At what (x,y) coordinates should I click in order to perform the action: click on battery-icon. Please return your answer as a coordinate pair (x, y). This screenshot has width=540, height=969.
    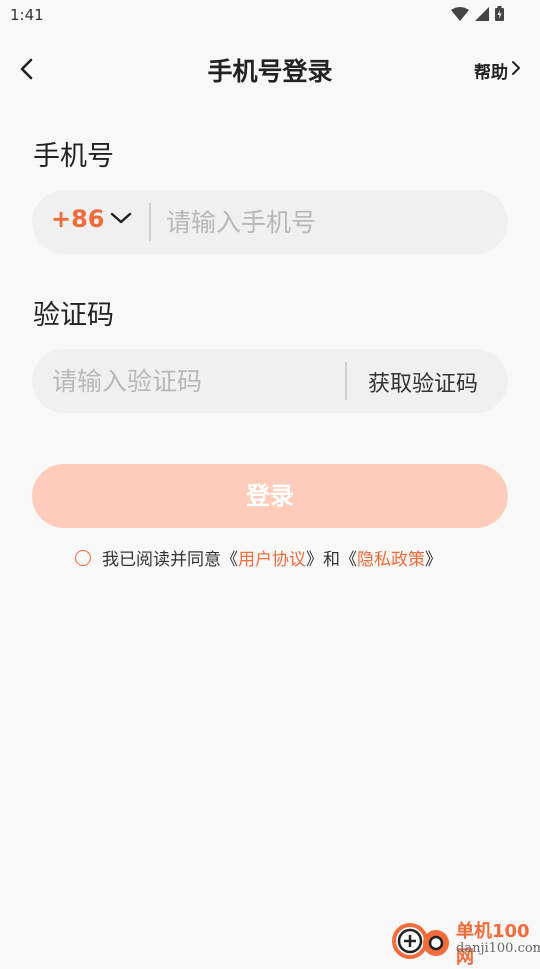
    Looking at the image, I should click on (499, 13).